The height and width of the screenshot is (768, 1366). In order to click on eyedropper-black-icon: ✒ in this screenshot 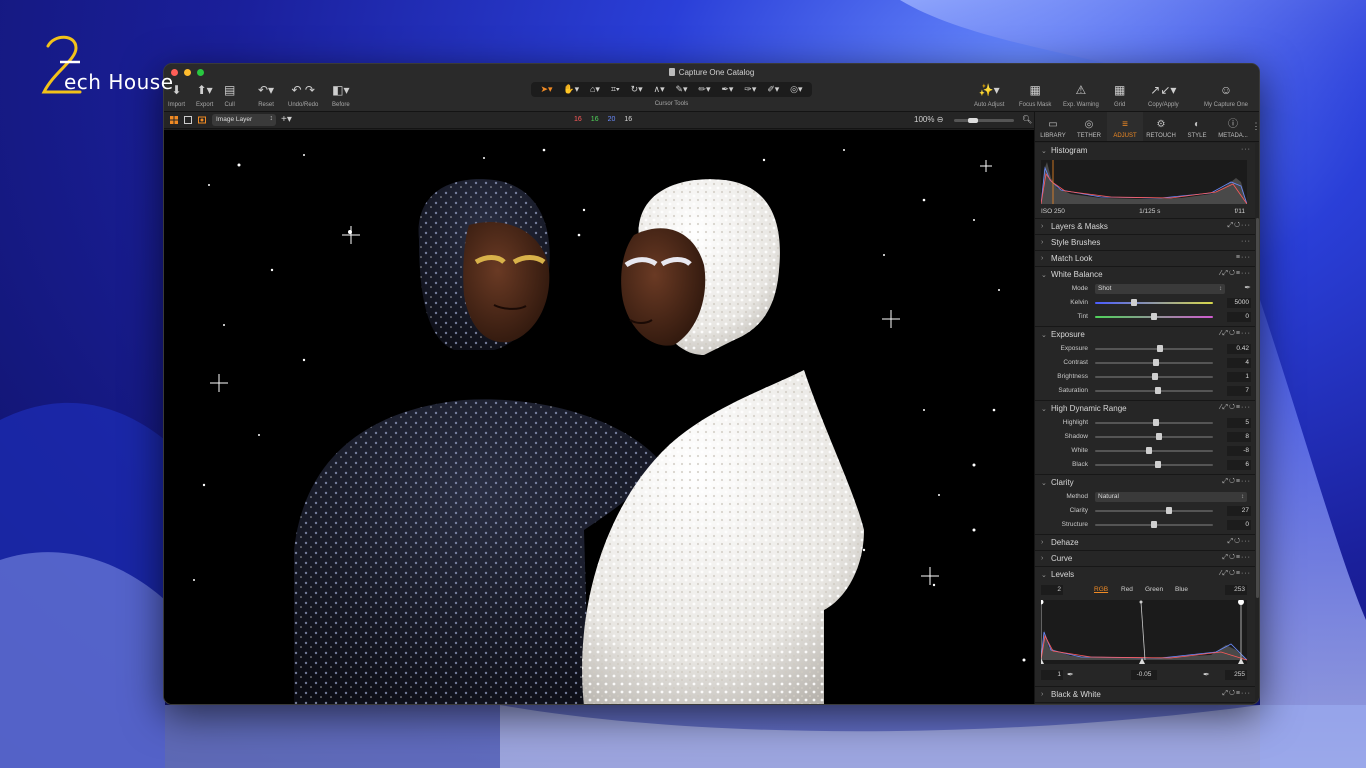, I will do `click(1070, 674)`.